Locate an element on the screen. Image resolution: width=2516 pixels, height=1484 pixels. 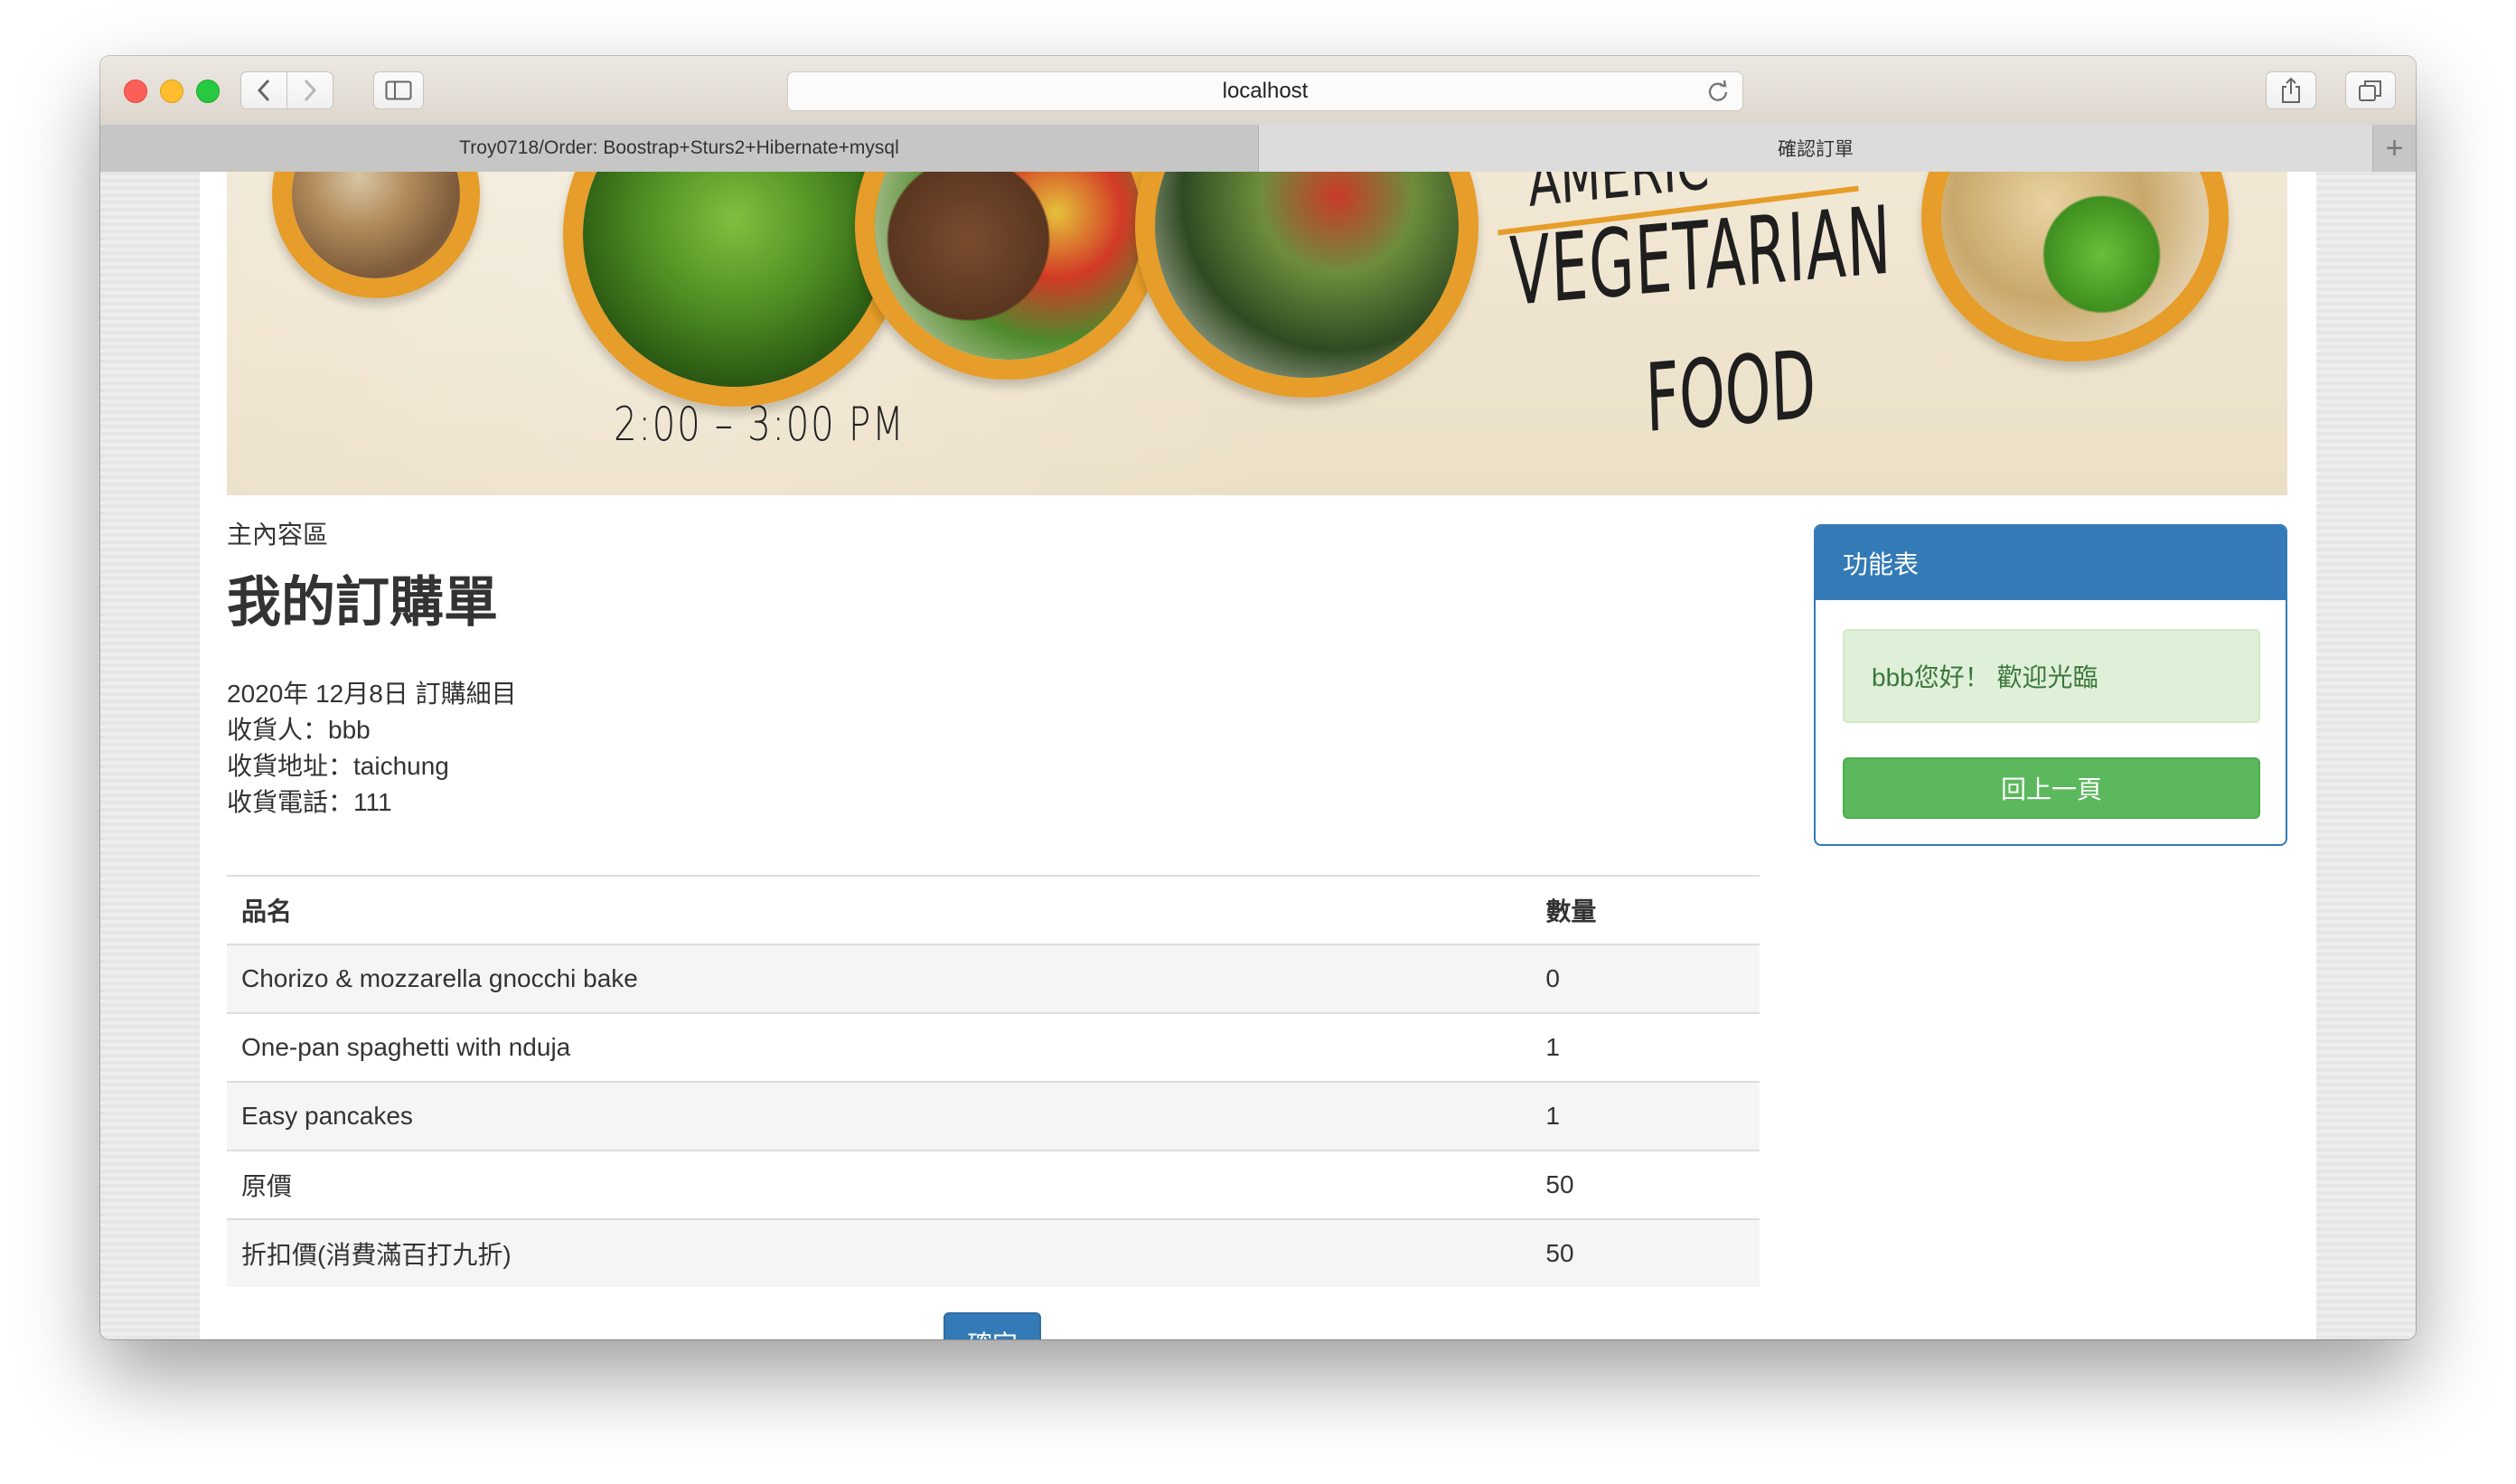
panel-title: 功能表 is located at coordinates (2051, 563).